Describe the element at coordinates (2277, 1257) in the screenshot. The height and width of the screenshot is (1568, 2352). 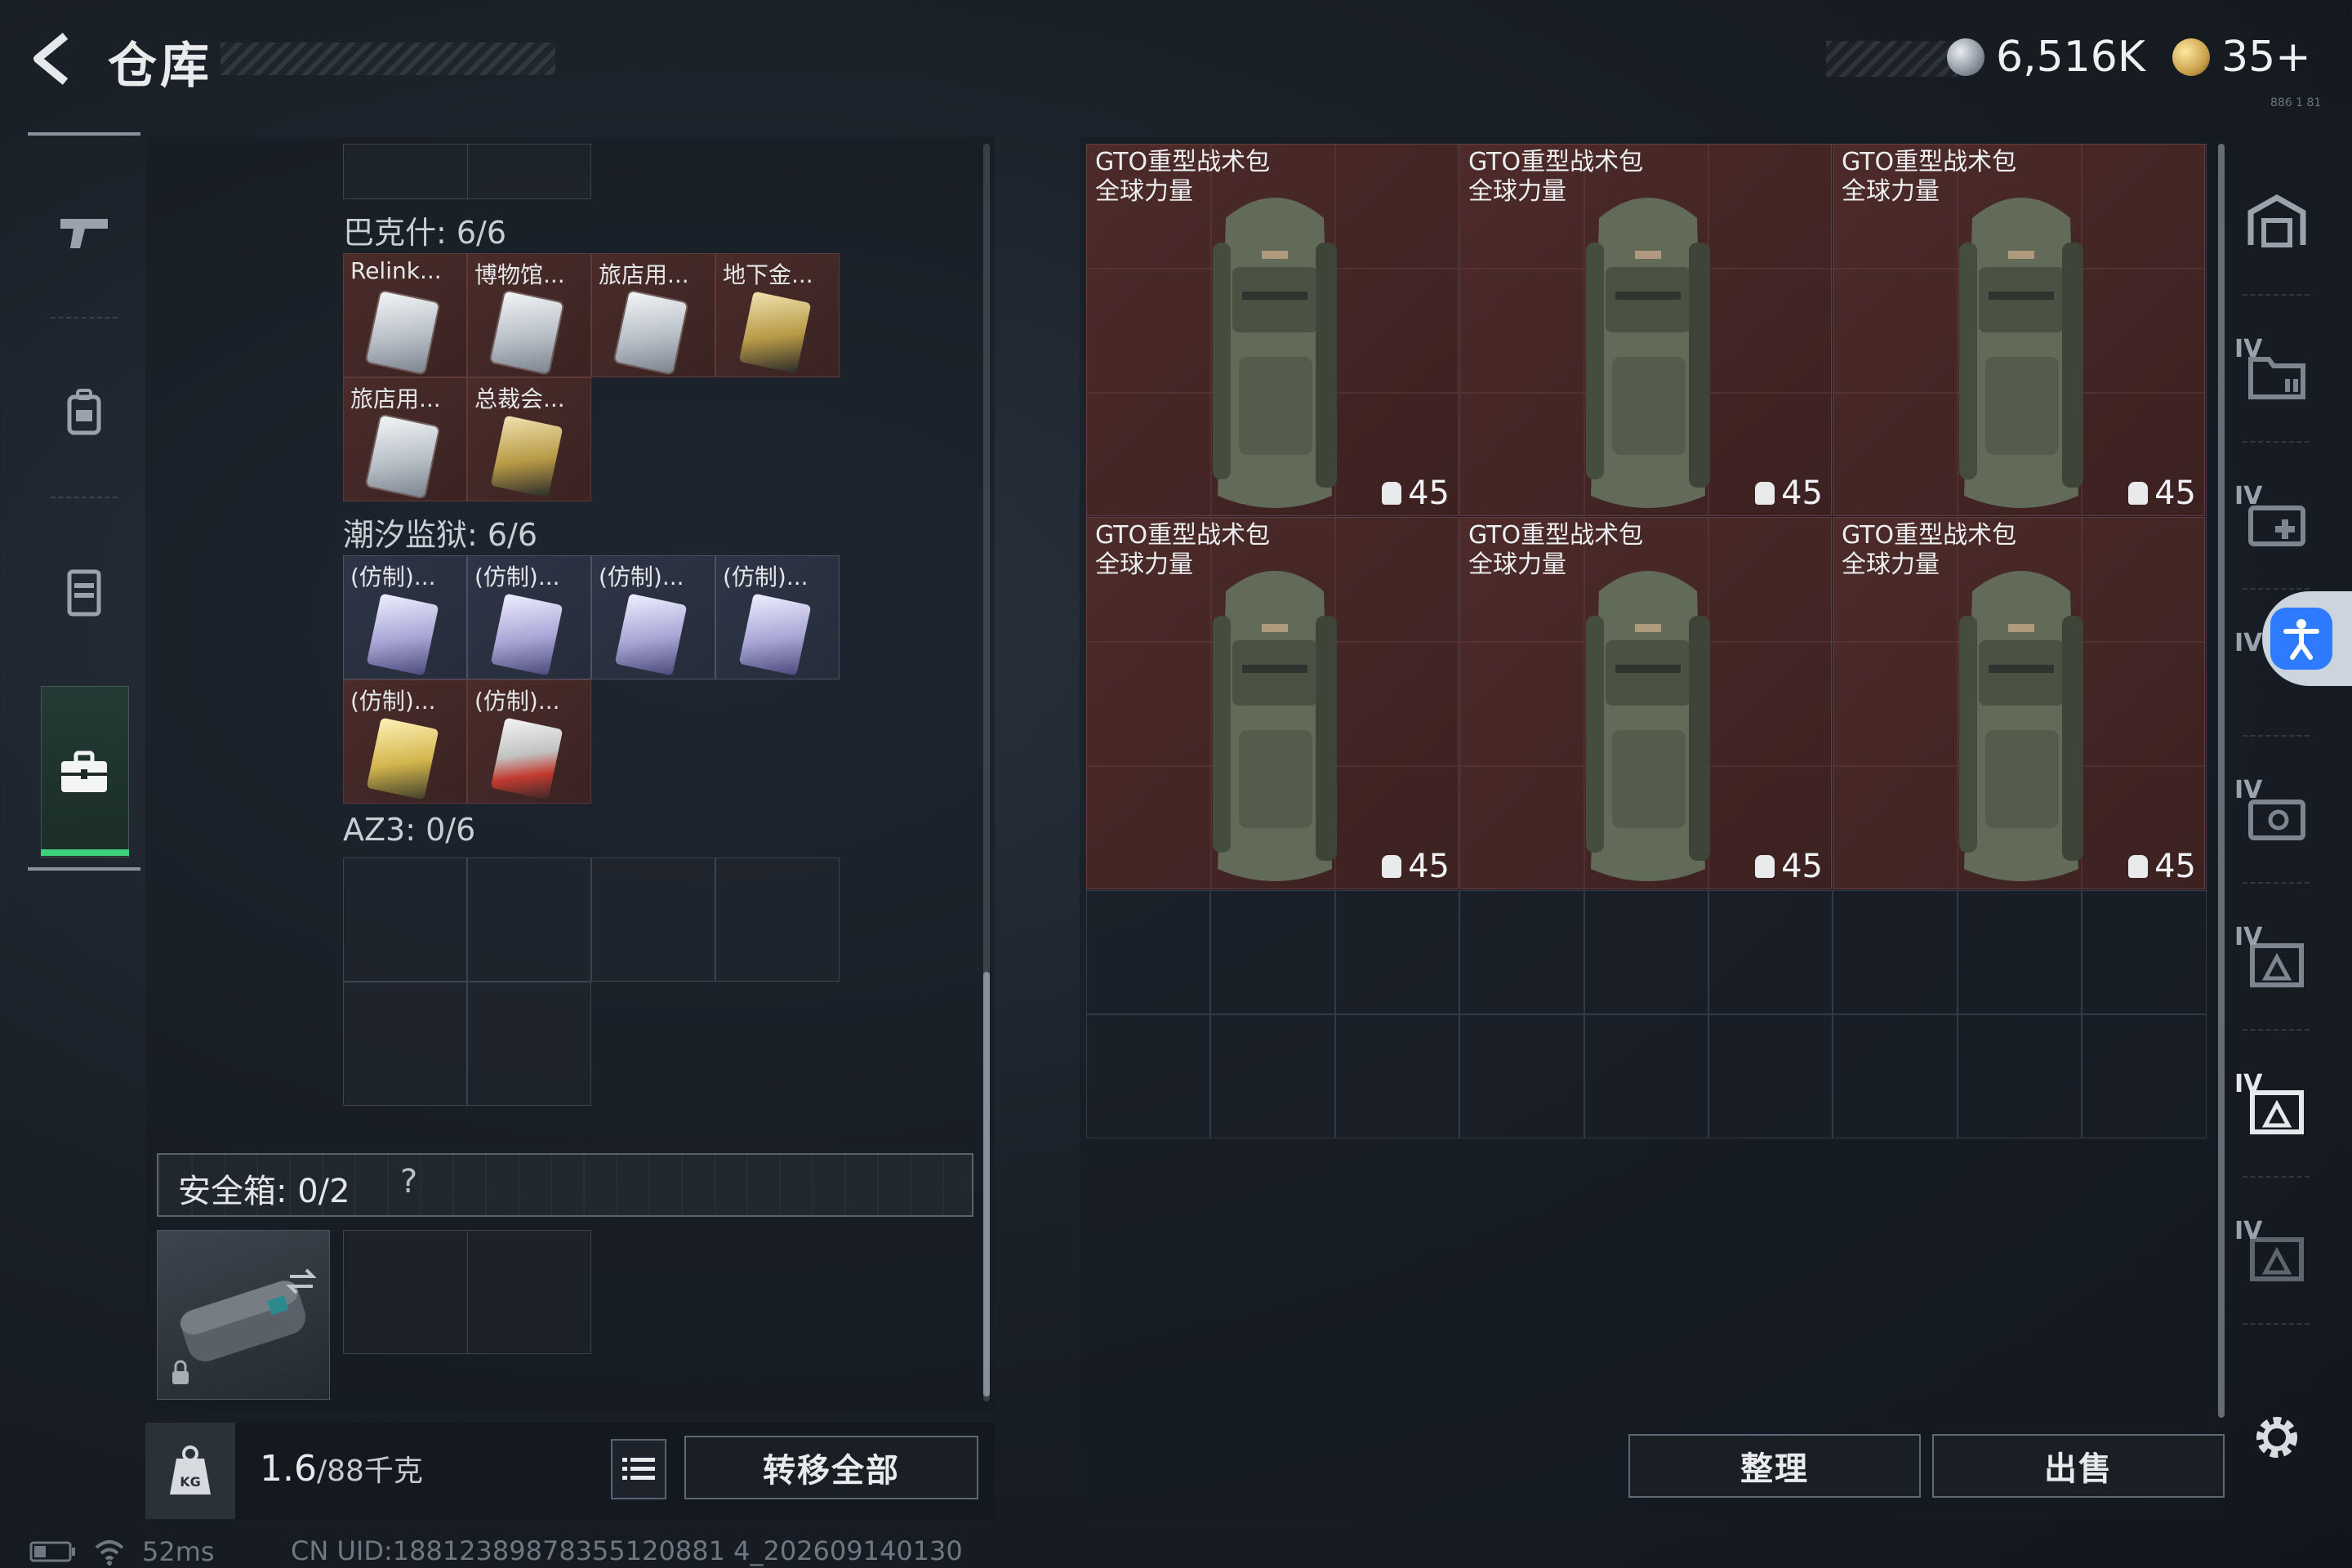
I see `storage-tab-7: IV` at that location.